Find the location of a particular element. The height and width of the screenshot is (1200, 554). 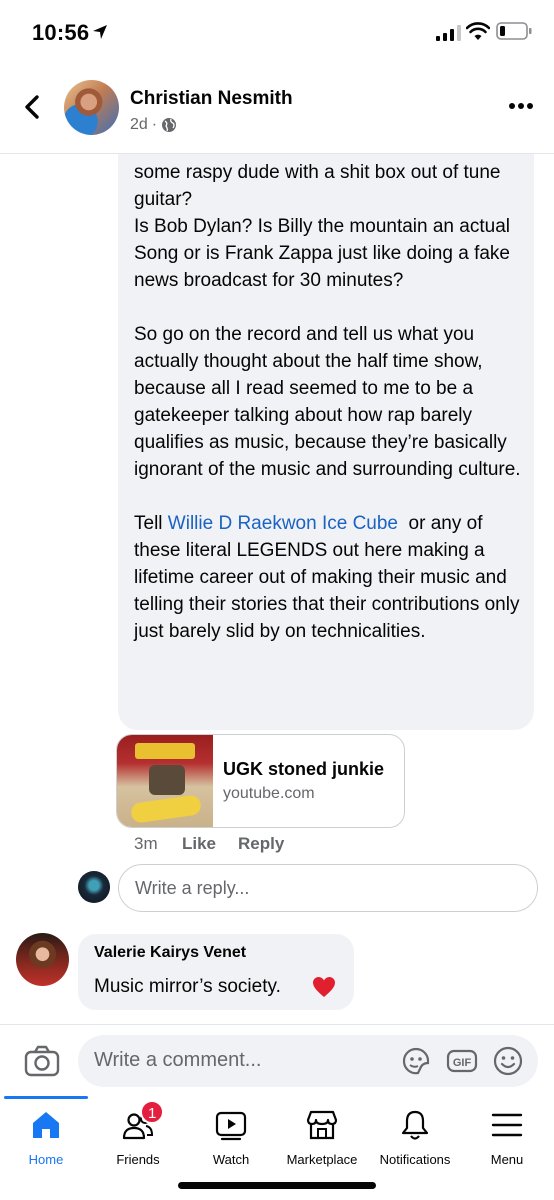

mention-links: Willie D Raekwon Ice Cube is located at coordinates (283, 523).